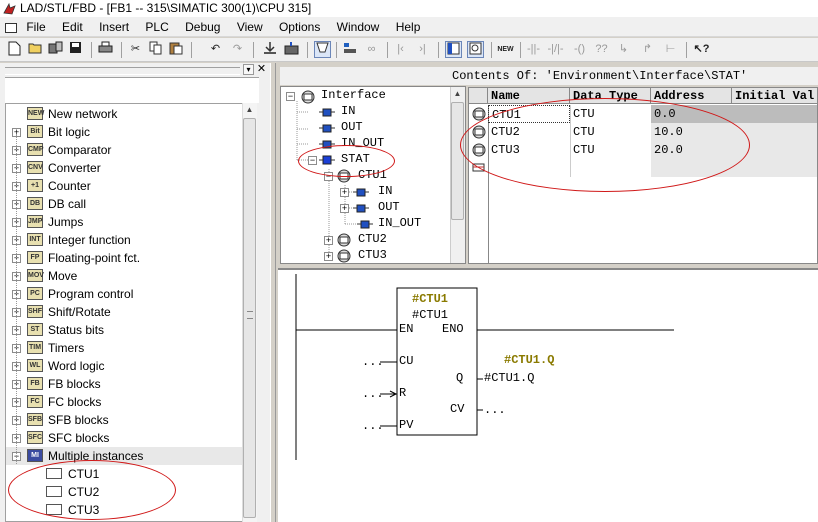 Image resolution: width=818 pixels, height=522 pixels. What do you see at coordinates (114, 27) in the screenshot?
I see `menu-insert: Insert` at bounding box center [114, 27].